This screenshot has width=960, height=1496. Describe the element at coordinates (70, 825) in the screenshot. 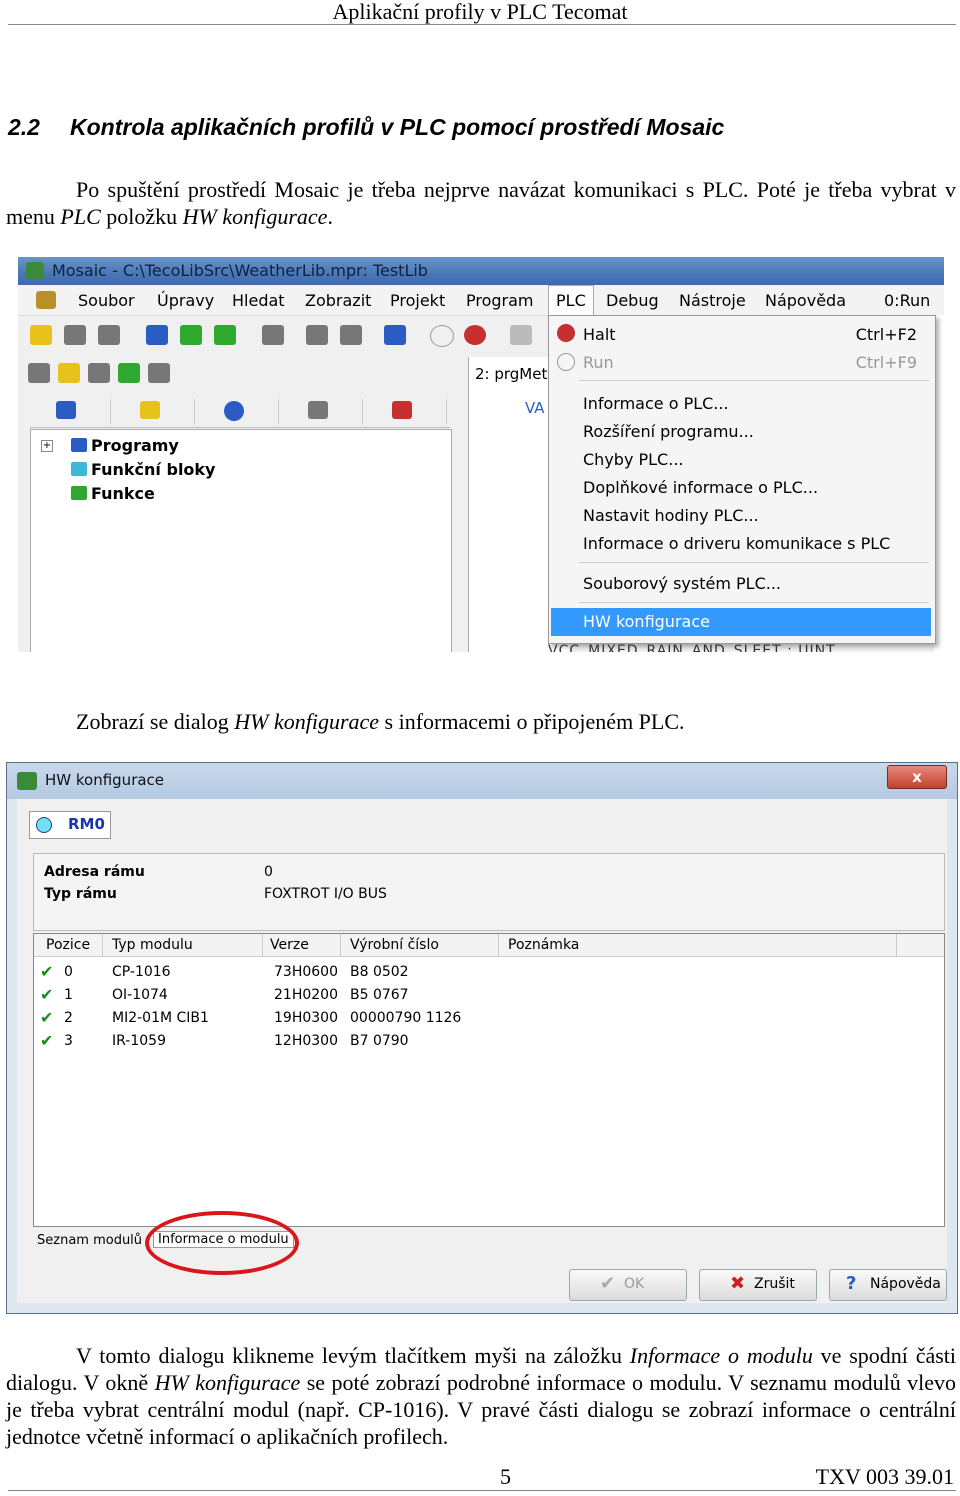

I see `rack-tab: RM0` at that location.